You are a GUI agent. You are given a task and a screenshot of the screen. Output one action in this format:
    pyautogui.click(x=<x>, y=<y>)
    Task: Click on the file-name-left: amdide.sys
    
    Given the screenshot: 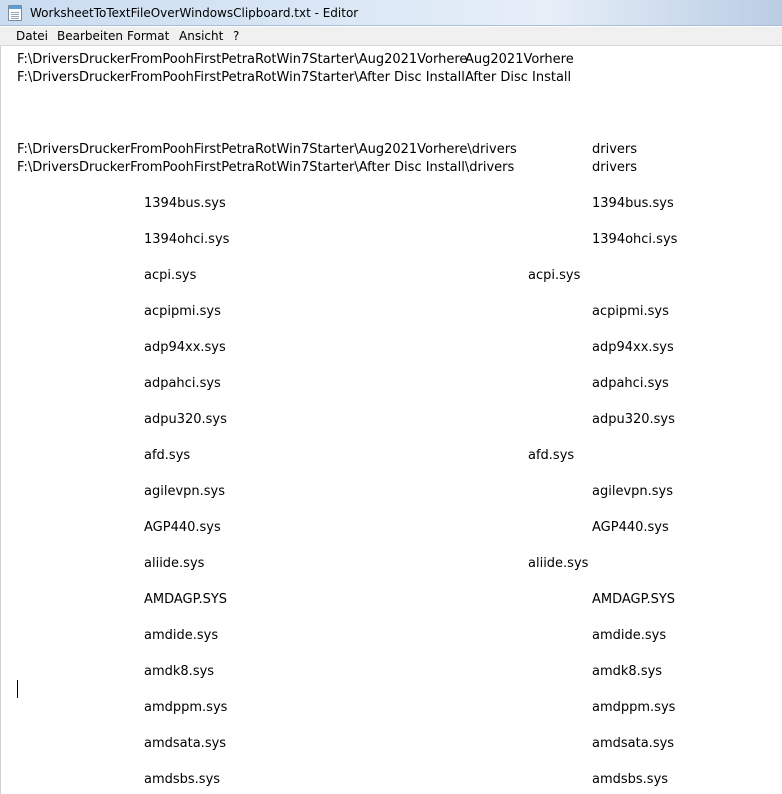 What is the action you would take?
    pyautogui.click(x=181, y=635)
    